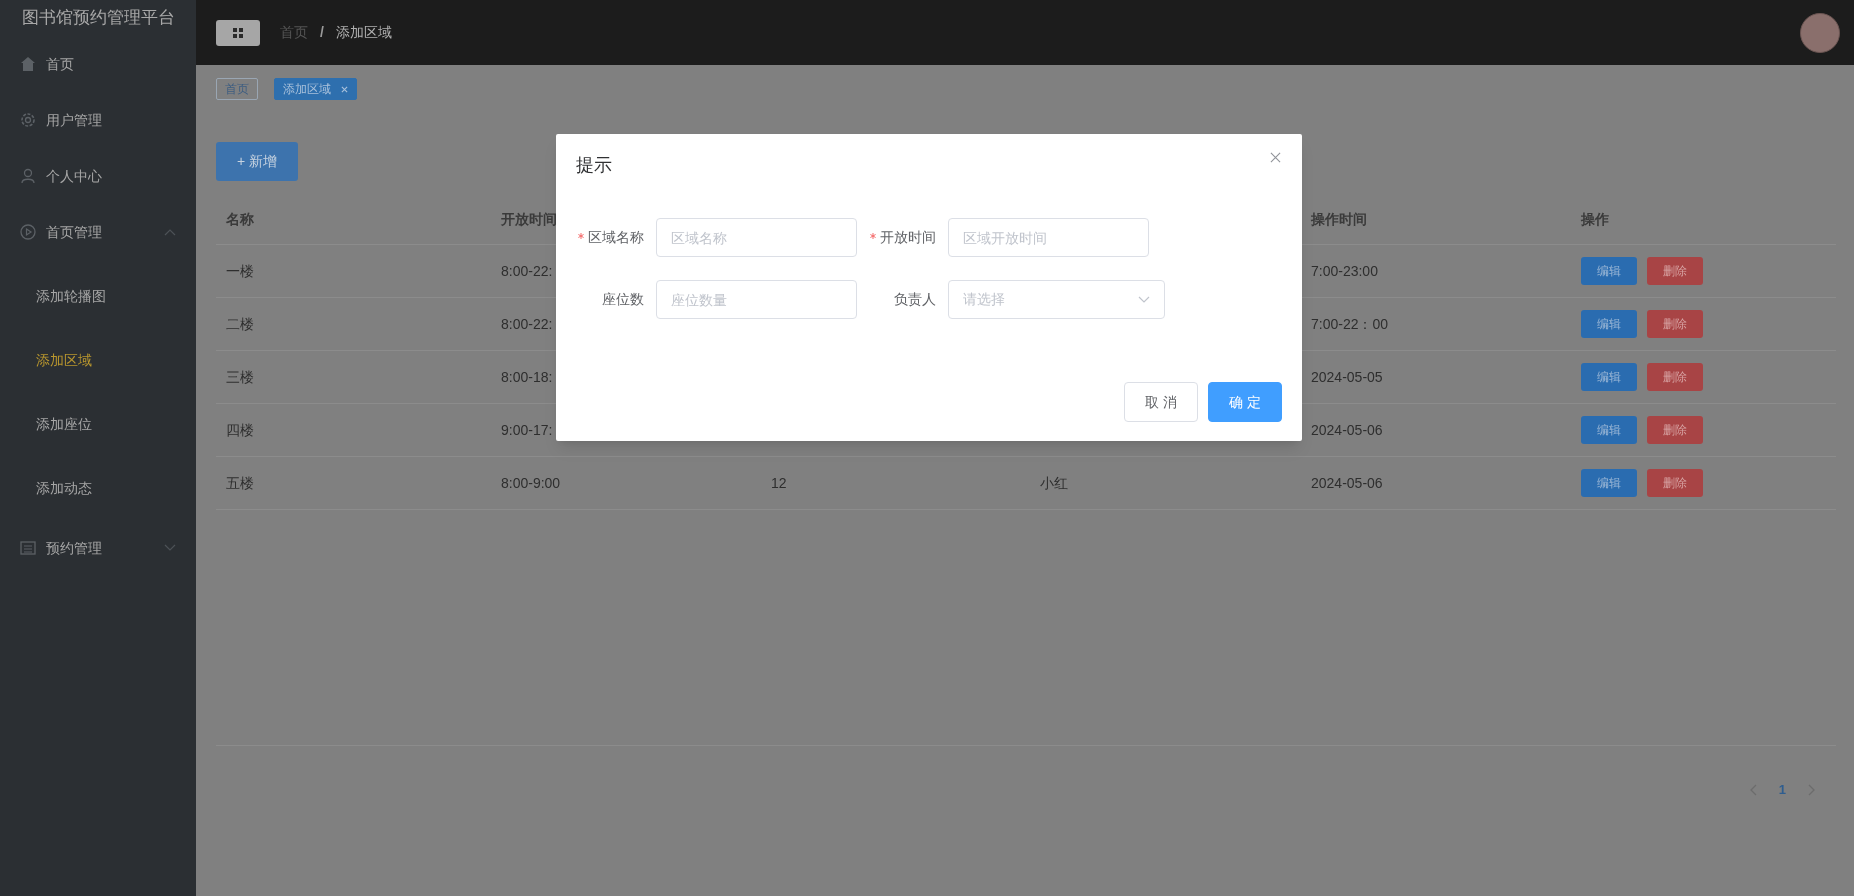 The image size is (1854, 896). I want to click on input-field: 区域开放时间, so click(1048, 237).